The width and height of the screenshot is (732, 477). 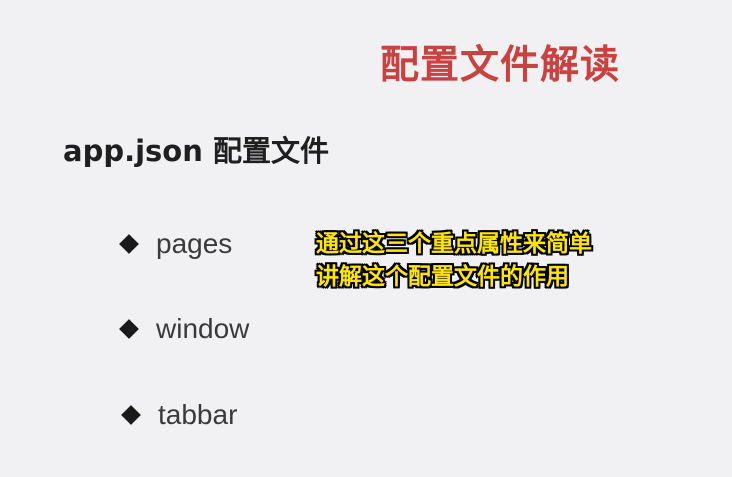 I want to click on bullet-label: window, so click(x=203, y=328).